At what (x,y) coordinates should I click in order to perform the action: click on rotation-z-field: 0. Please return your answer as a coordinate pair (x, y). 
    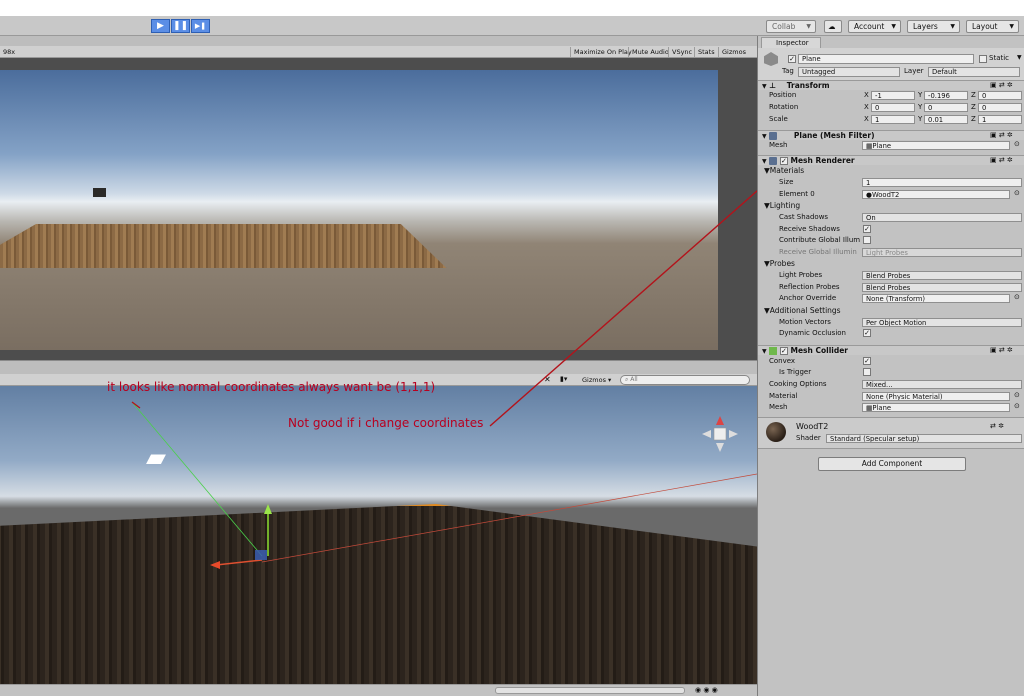
    Looking at the image, I should click on (1000, 107).